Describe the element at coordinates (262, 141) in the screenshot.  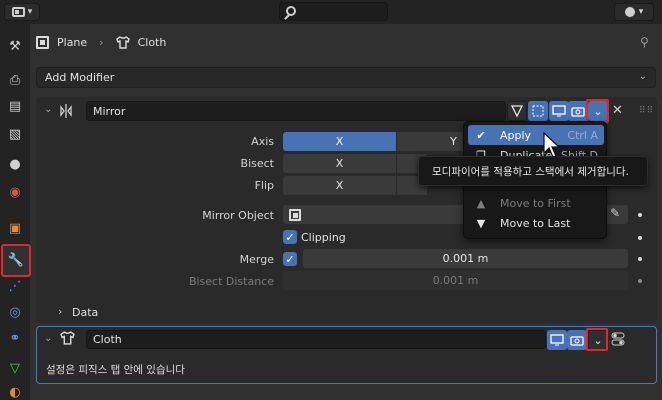
I see `axis-label: Axis` at that location.